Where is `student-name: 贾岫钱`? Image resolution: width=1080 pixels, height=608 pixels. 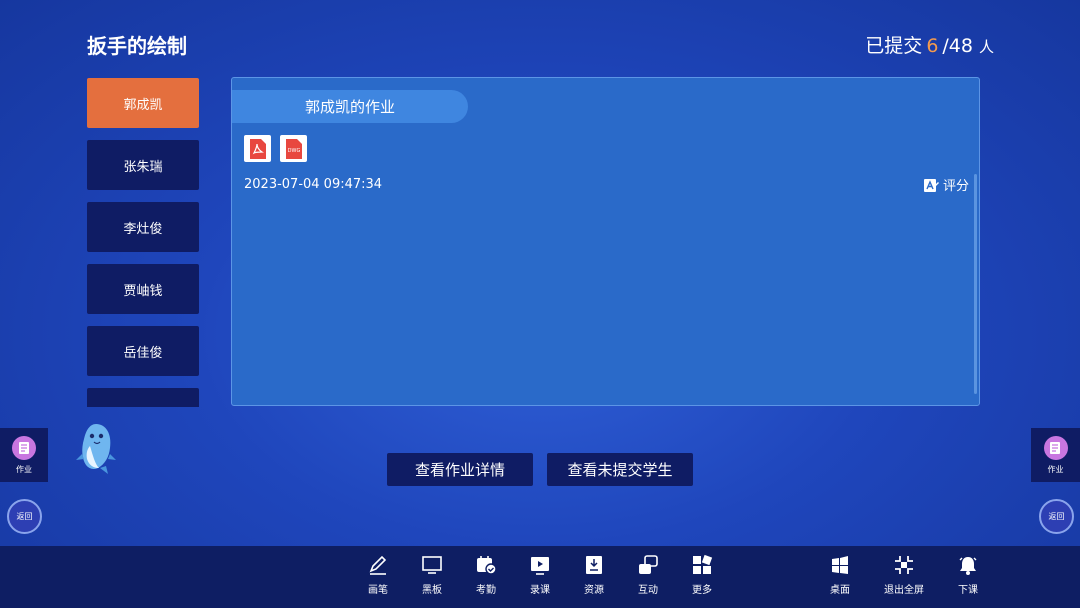 student-name: 贾岫钱 is located at coordinates (143, 291).